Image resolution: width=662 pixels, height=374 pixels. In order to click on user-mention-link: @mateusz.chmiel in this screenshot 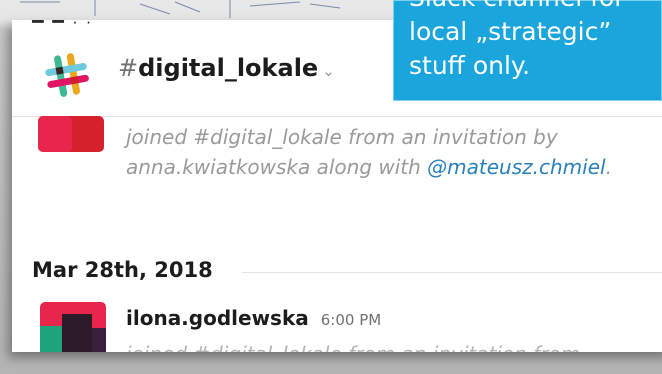, I will do `click(516, 167)`.